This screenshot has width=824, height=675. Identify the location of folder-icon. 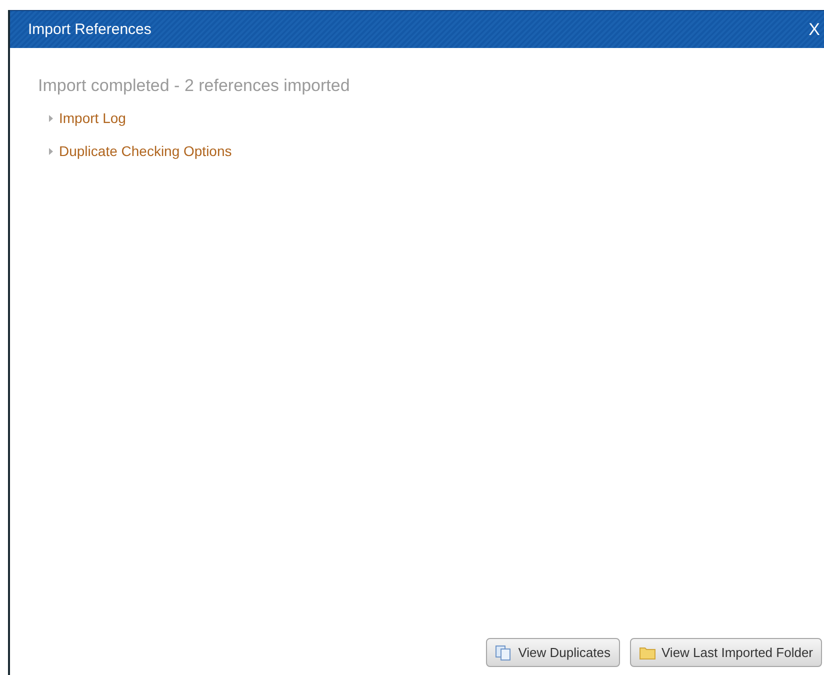
(647, 653).